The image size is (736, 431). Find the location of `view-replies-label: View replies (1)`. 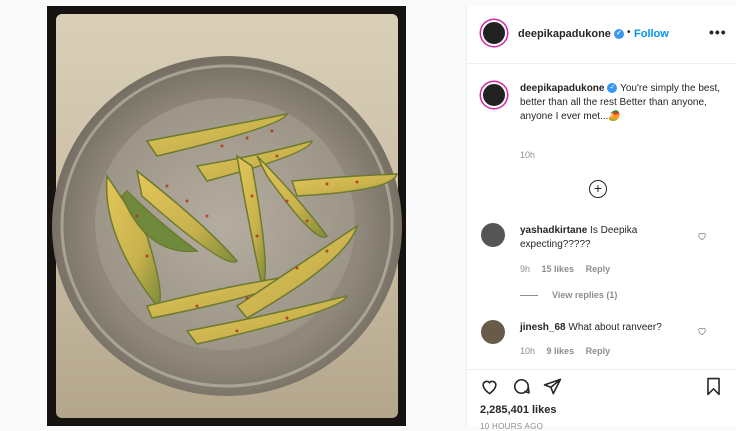

view-replies-label: View replies (1) is located at coordinates (585, 295).